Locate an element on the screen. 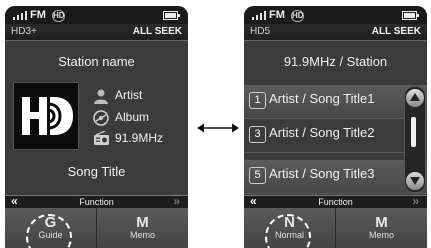 This screenshot has width=431, height=248. channel-label: HD3+ is located at coordinates (24, 31).